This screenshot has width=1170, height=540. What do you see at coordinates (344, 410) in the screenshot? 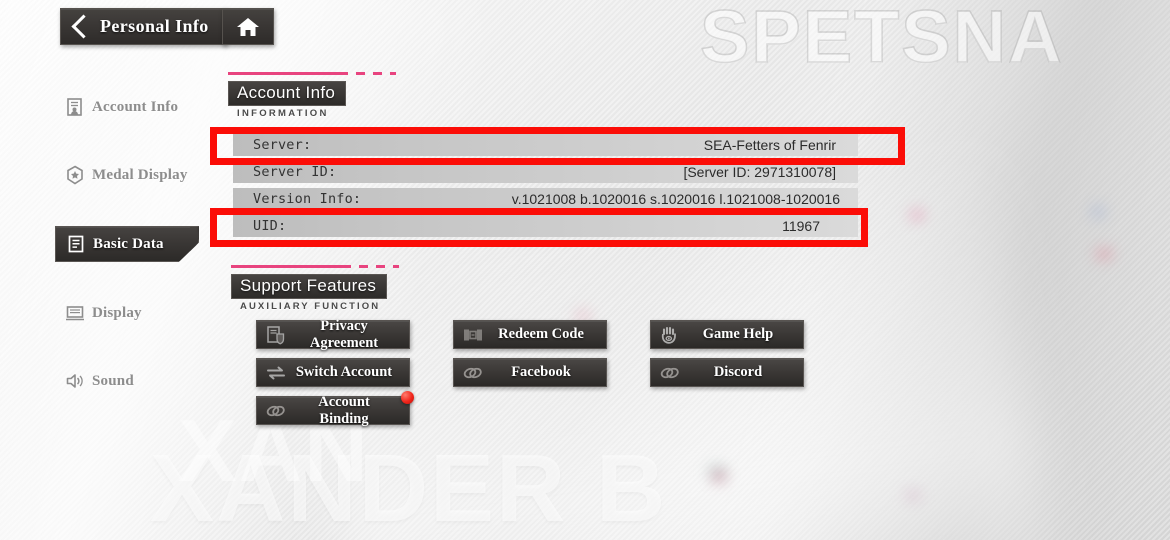
I see `button-label: Account Binding` at bounding box center [344, 410].